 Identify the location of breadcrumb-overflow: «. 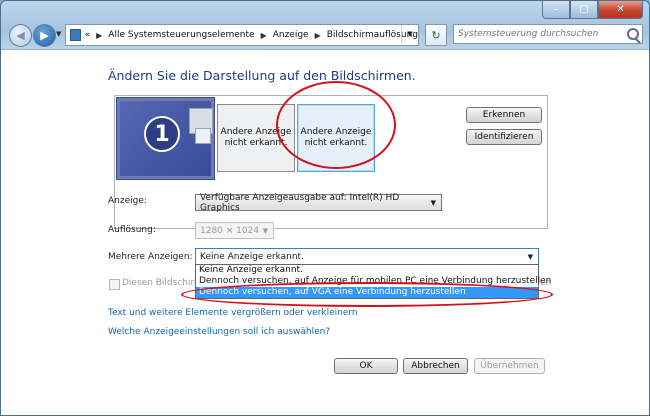
(88, 35).